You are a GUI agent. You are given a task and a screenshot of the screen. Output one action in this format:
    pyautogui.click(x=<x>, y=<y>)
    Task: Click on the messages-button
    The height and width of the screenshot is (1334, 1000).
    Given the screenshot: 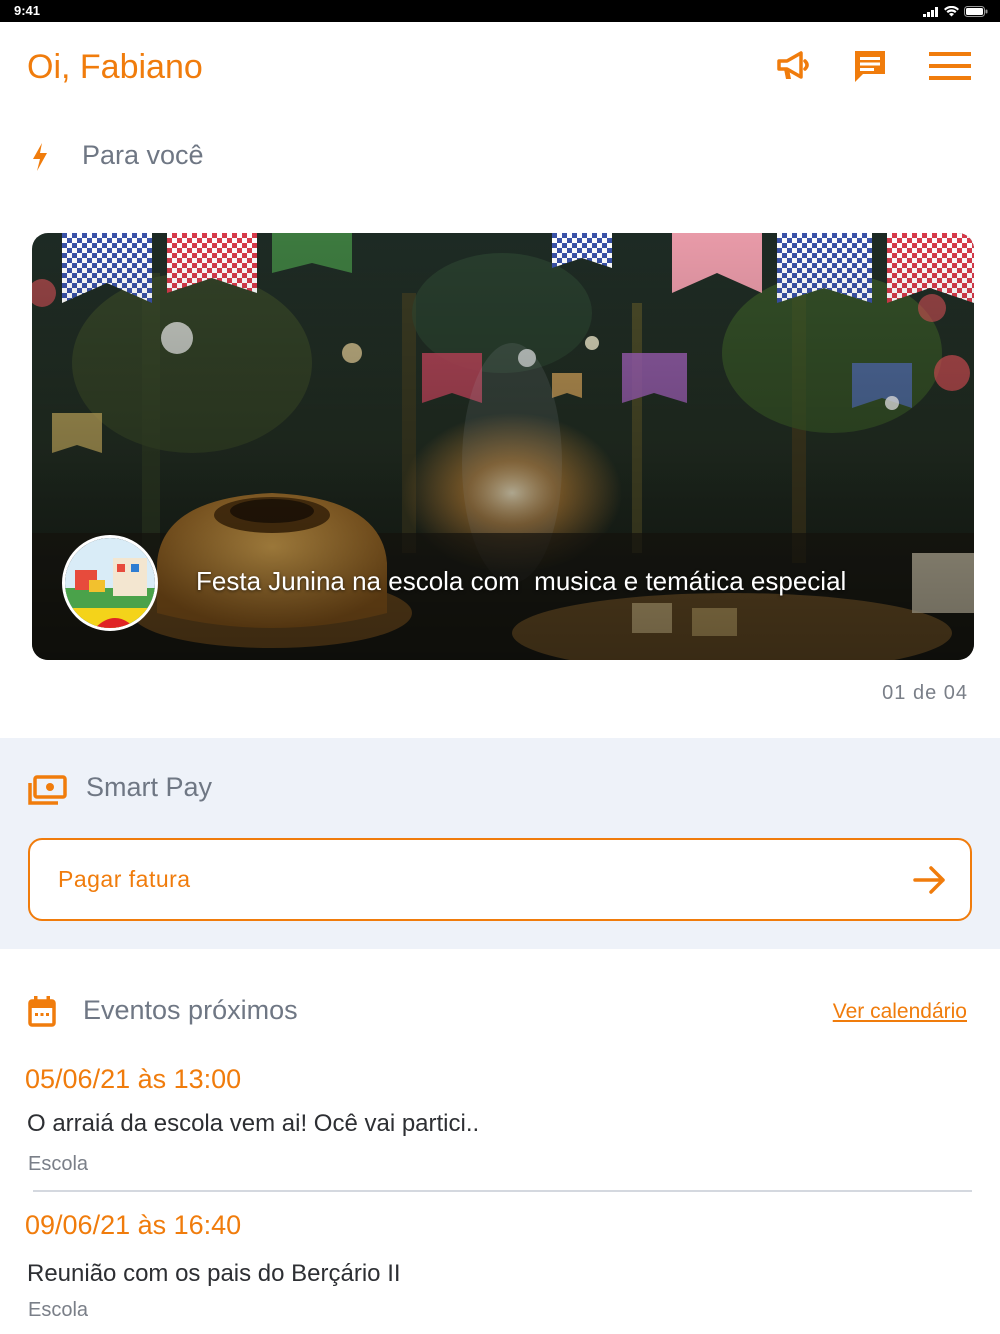 What is the action you would take?
    pyautogui.click(x=870, y=68)
    